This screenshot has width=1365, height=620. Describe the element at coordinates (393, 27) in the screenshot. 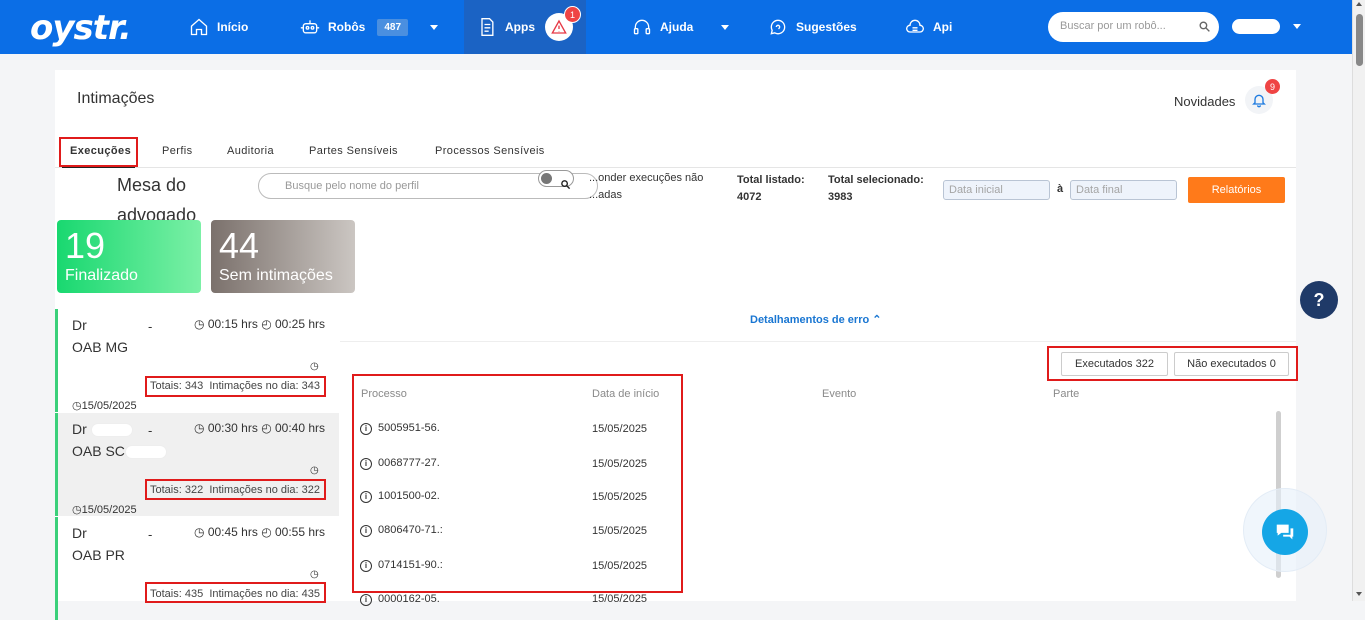

I see `robos-count-badge: 487` at that location.